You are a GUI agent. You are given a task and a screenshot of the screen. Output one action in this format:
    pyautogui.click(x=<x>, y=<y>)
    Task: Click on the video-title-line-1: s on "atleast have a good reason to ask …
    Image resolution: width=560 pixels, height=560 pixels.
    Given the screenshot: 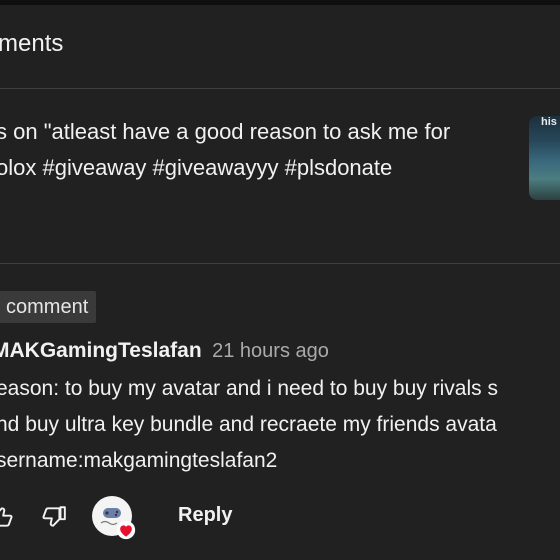 What is the action you would take?
    pyautogui.click(x=225, y=132)
    